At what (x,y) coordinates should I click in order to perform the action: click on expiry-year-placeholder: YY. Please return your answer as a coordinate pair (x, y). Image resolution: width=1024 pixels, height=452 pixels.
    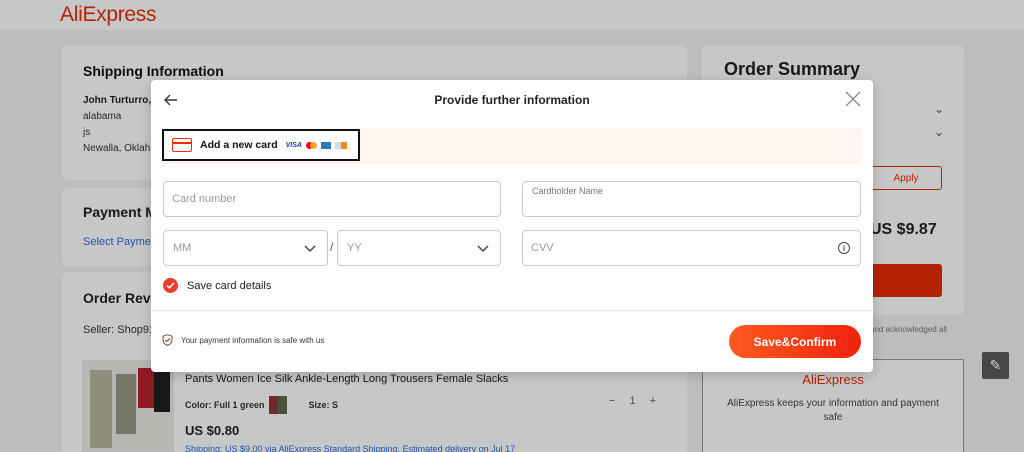
    Looking at the image, I should click on (354, 248).